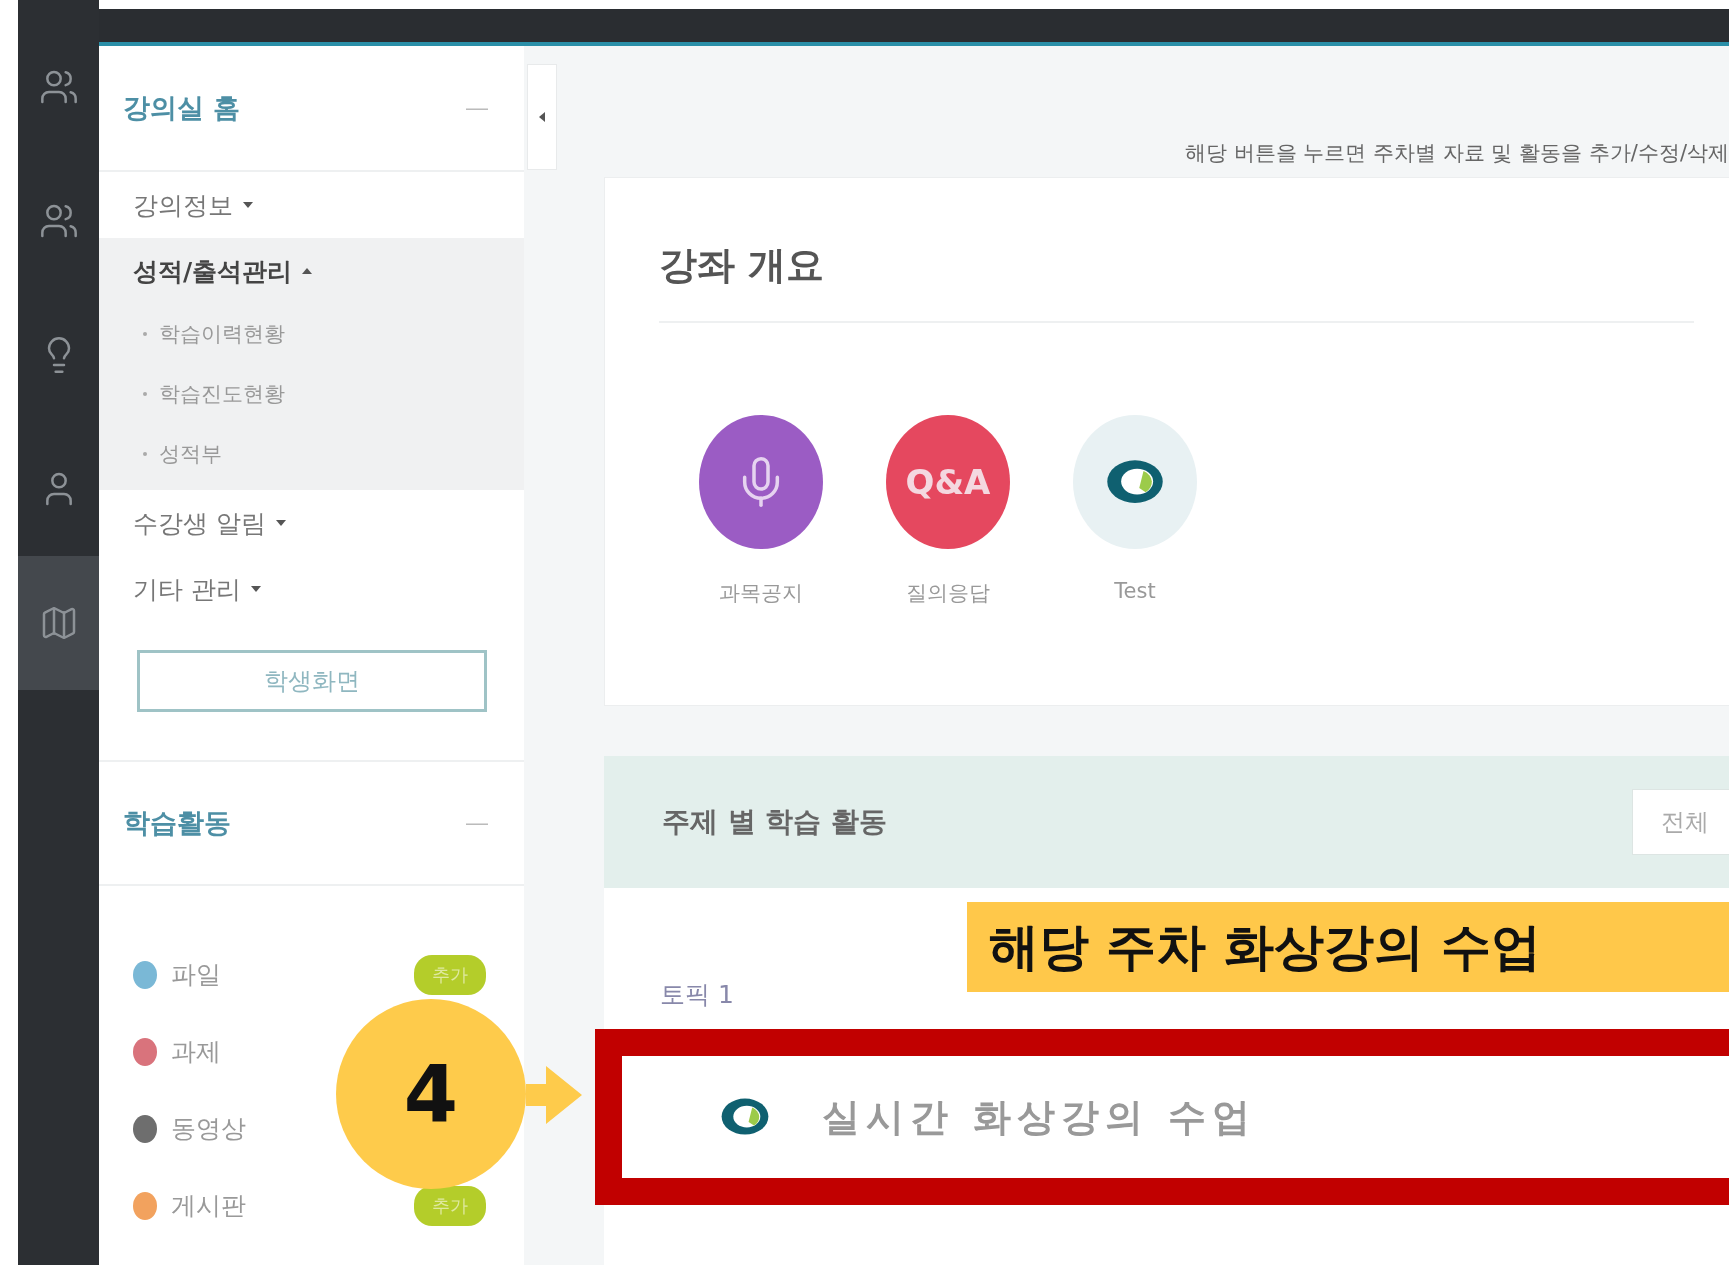 The width and height of the screenshot is (1729, 1265). Describe the element at coordinates (182, 108) in the screenshot. I see `panel-title: 강의실 홈` at that location.